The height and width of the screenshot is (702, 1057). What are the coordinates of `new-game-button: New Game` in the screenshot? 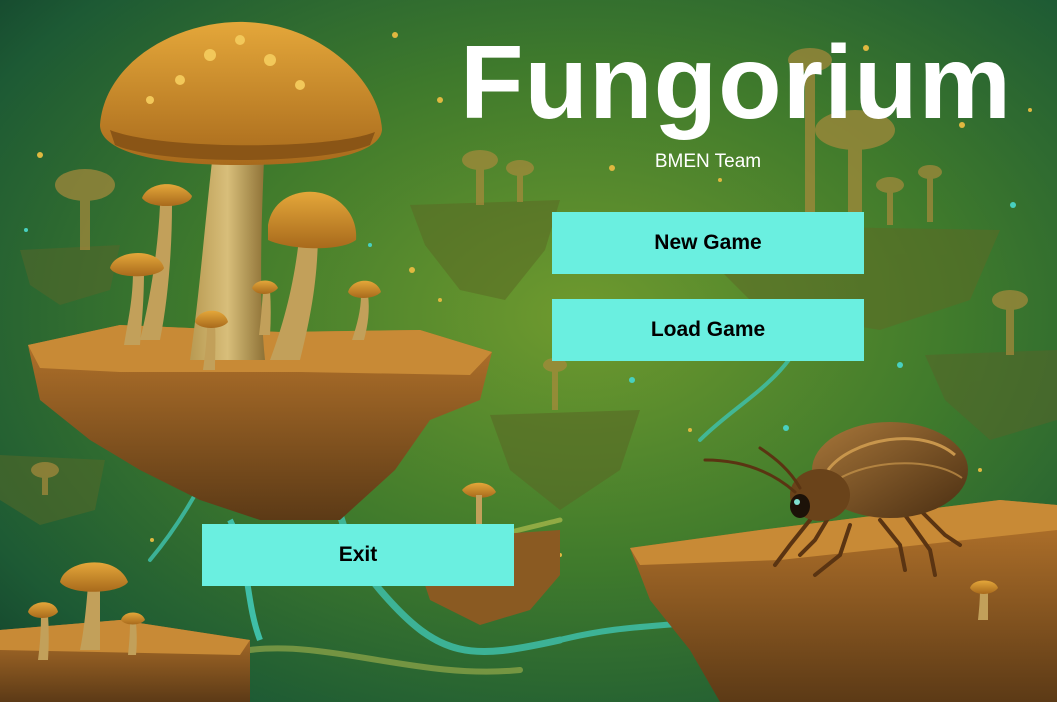 It's located at (708, 243).